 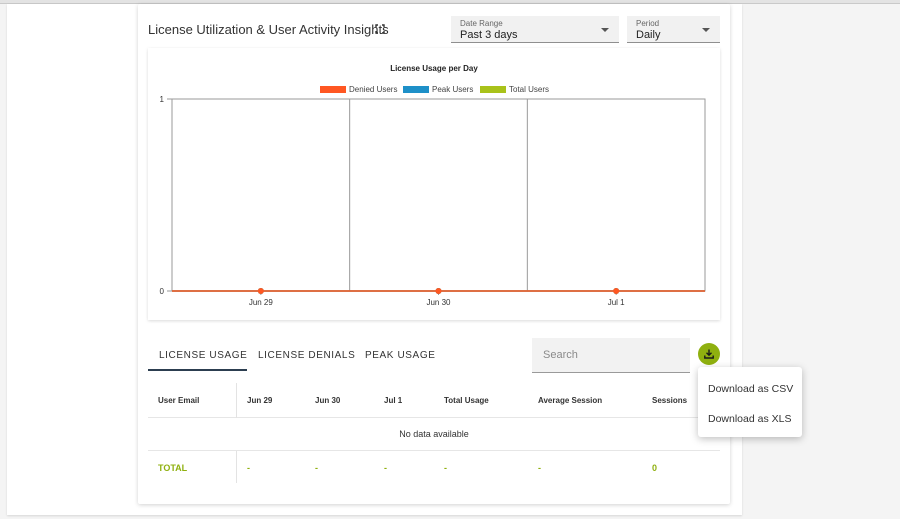 What do you see at coordinates (259, 400) in the screenshot?
I see `col-jun-29: Jun 29` at bounding box center [259, 400].